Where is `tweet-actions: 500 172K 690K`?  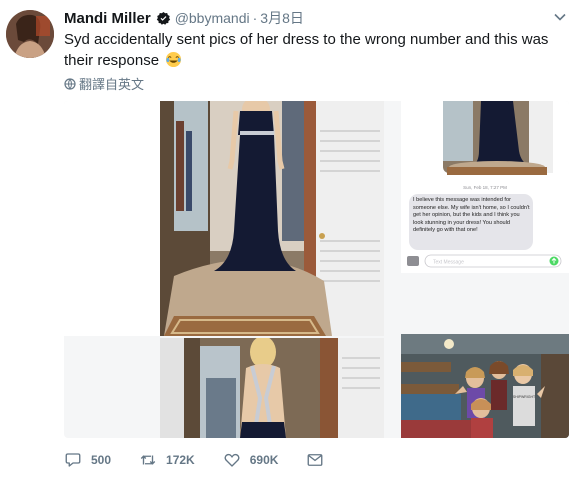
tweet-actions: 500 172K 690K is located at coordinates (198, 460).